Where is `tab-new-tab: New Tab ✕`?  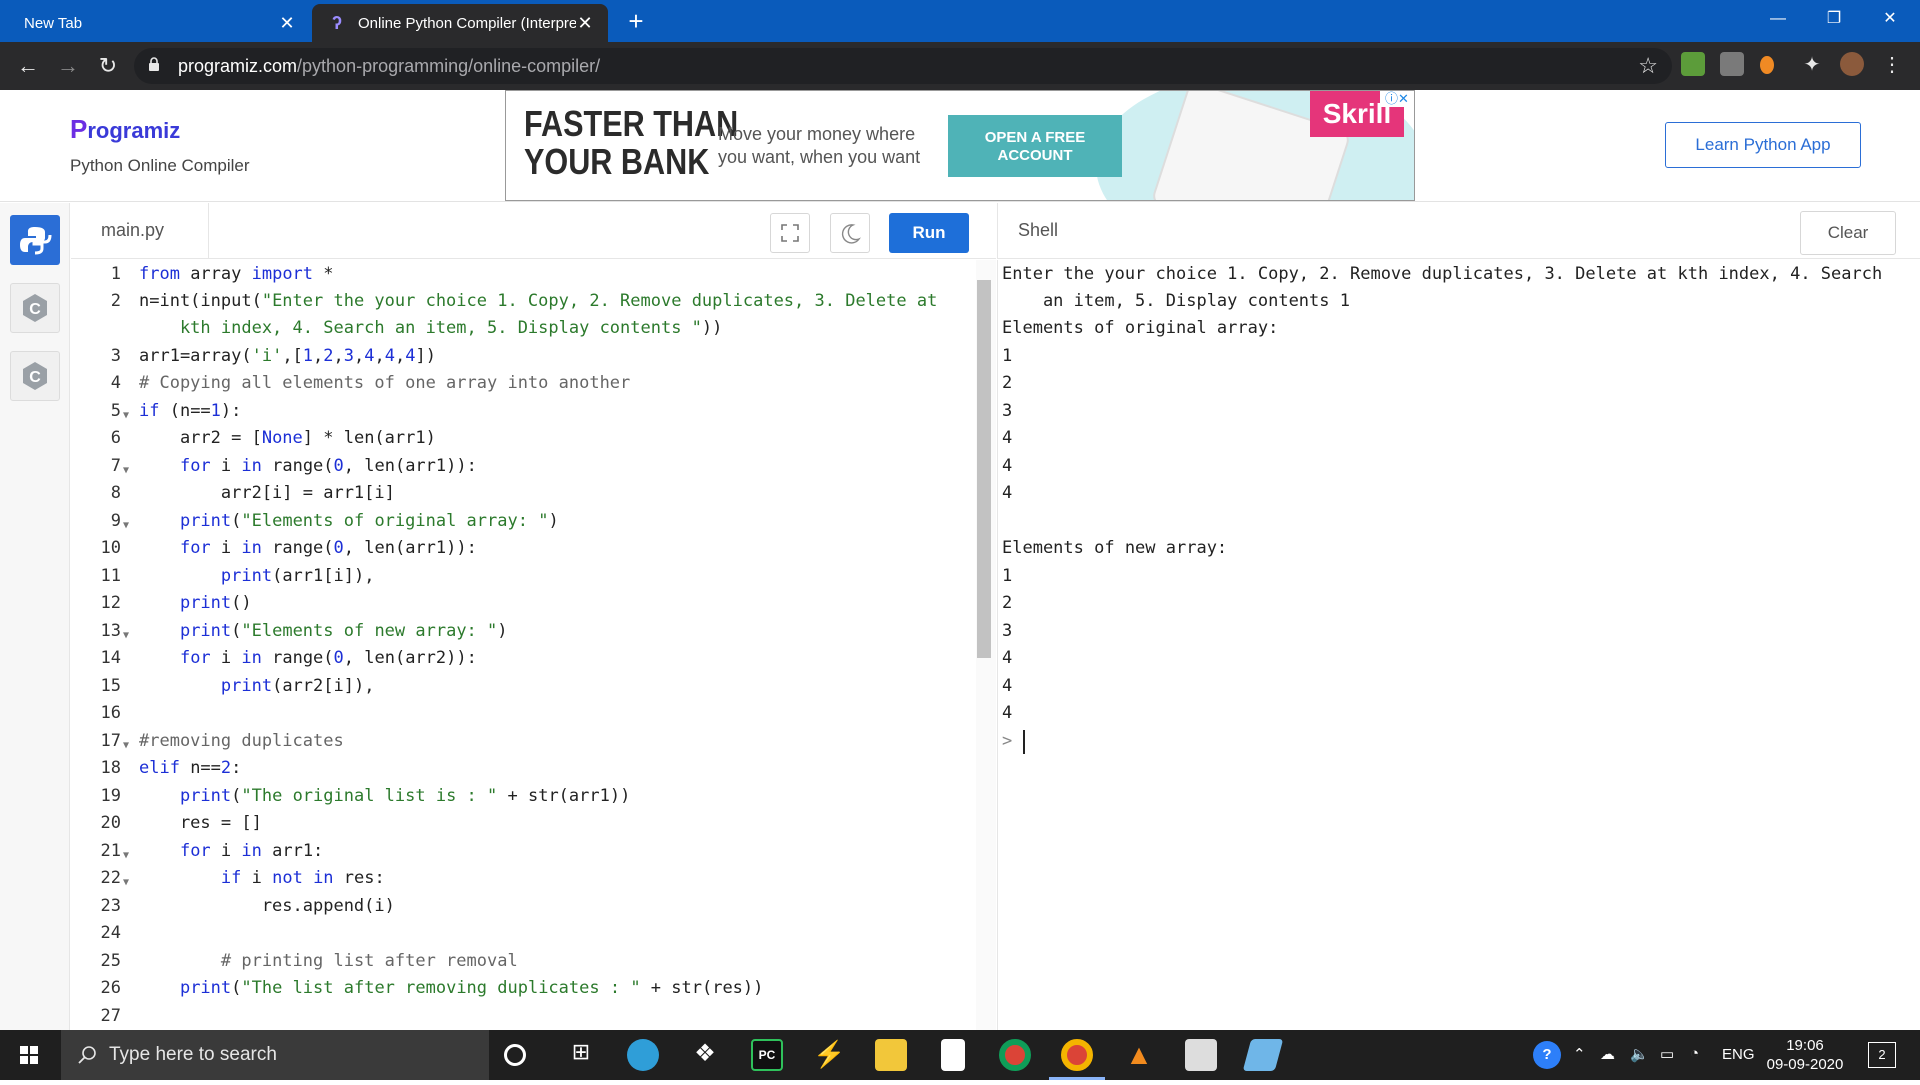 tab-new-tab: New Tab ✕ is located at coordinates (155, 23).